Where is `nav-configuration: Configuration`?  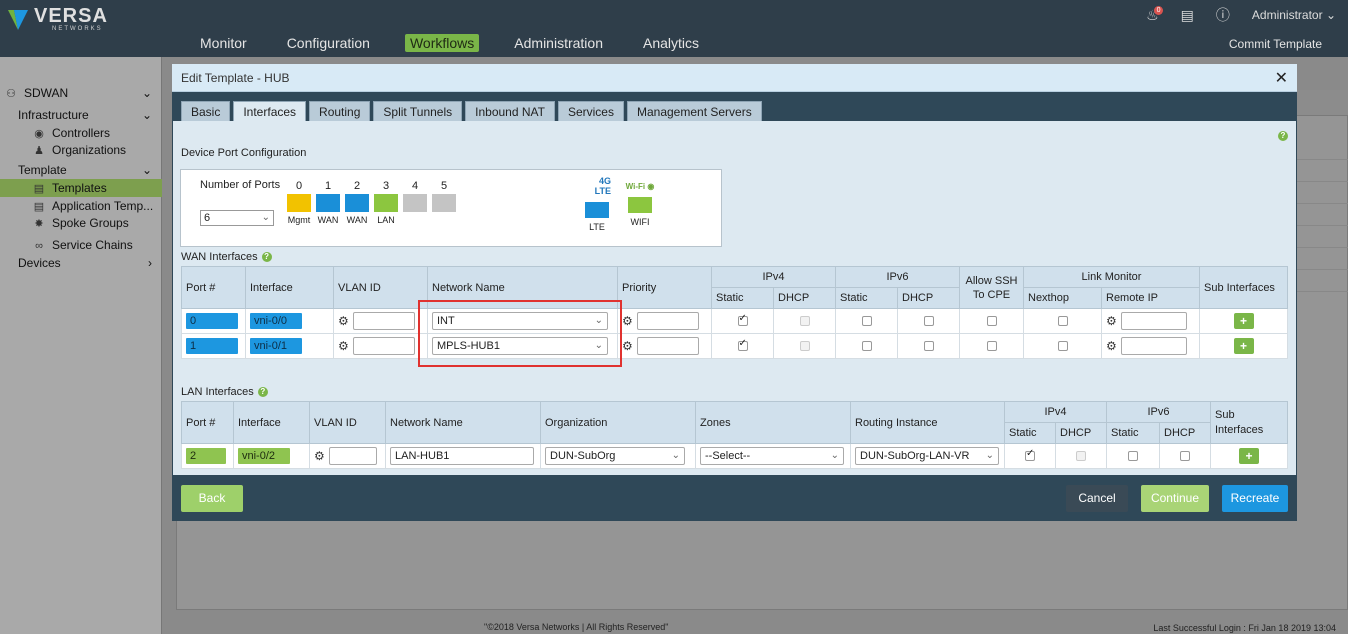
nav-configuration: Configuration is located at coordinates (328, 43).